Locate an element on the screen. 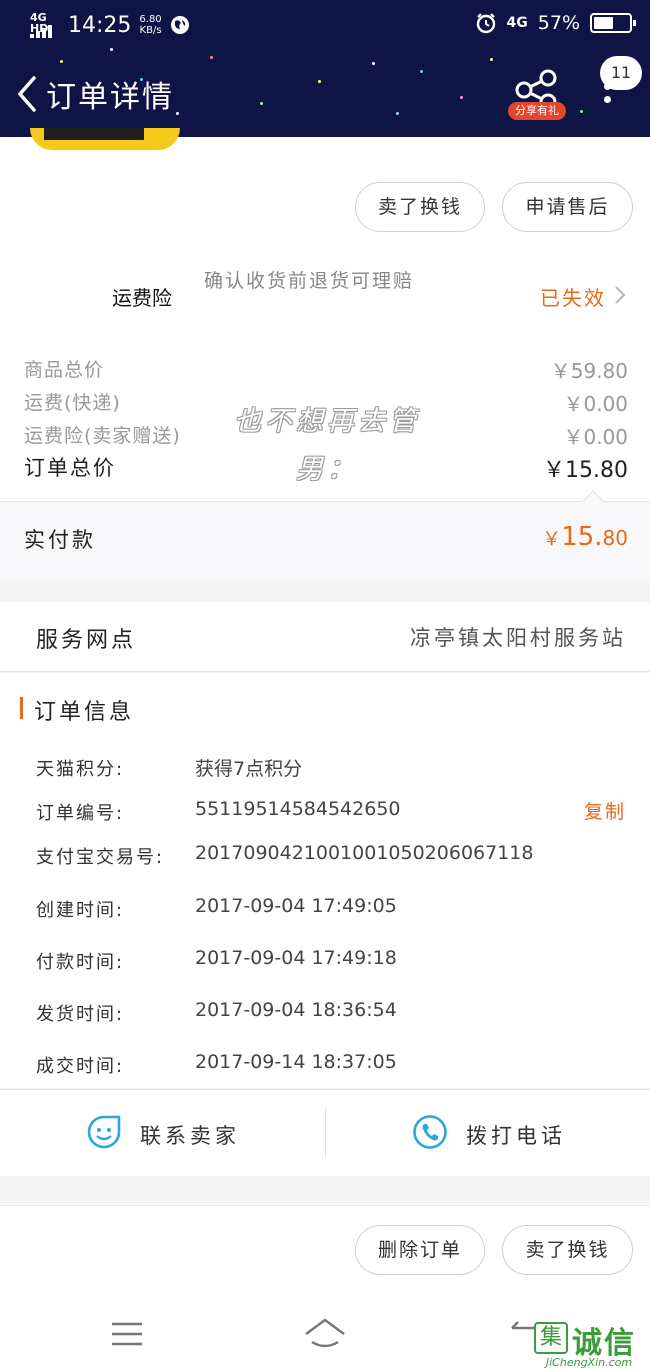 Image resolution: width=650 pixels, height=1372 pixels. actual-payment-value: ￥15.80 is located at coordinates (585, 537).